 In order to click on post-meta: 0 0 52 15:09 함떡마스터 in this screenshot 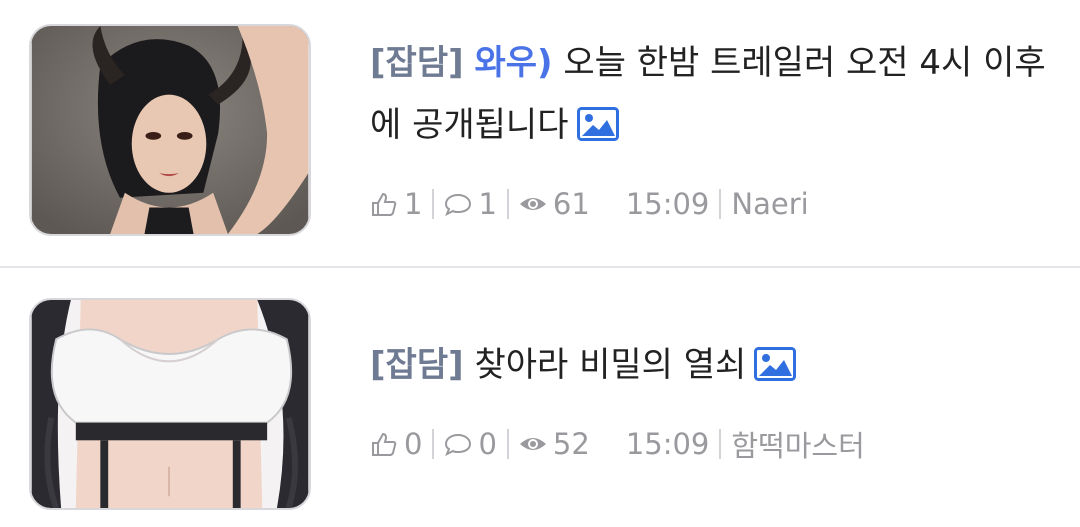, I will do `click(617, 444)`.